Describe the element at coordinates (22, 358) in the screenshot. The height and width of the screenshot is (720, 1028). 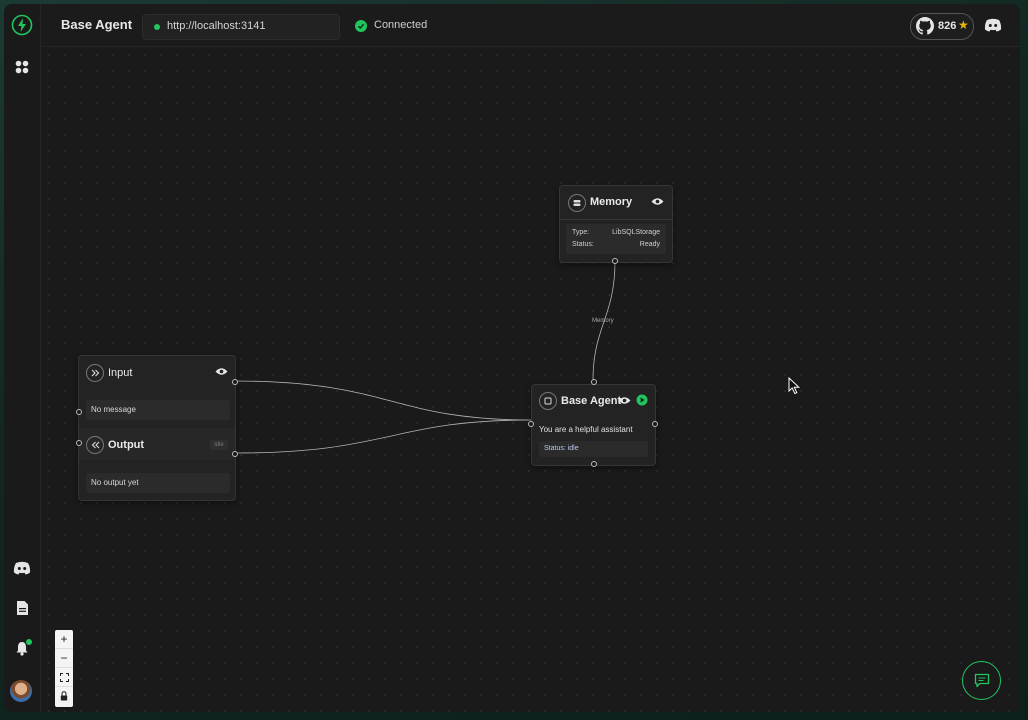
I see `sidebar` at that location.